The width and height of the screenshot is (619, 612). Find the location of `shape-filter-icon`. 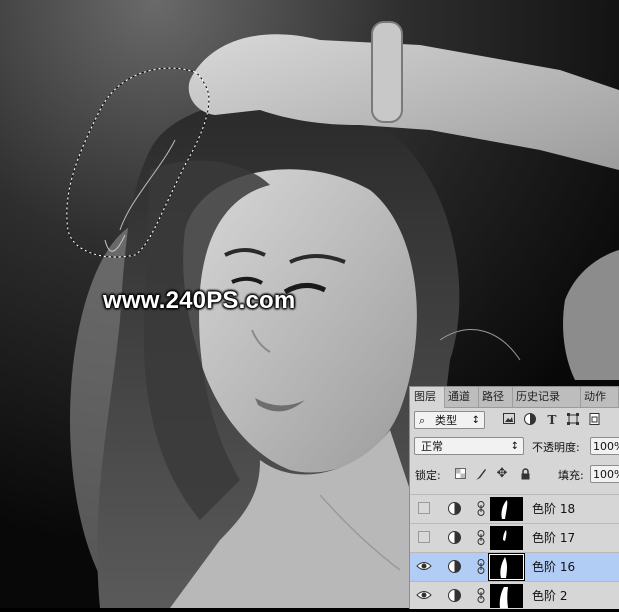

shape-filter-icon is located at coordinates (573, 420).